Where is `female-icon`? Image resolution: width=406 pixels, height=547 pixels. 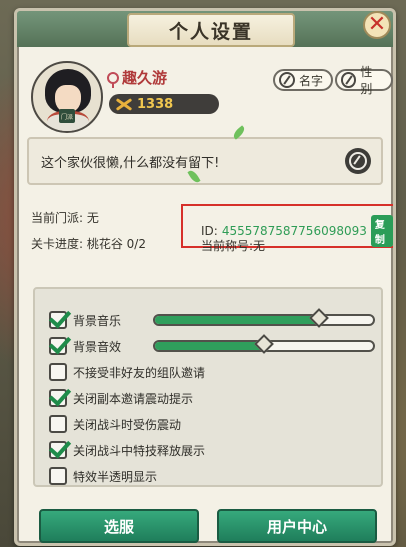
female-icon is located at coordinates (113, 79).